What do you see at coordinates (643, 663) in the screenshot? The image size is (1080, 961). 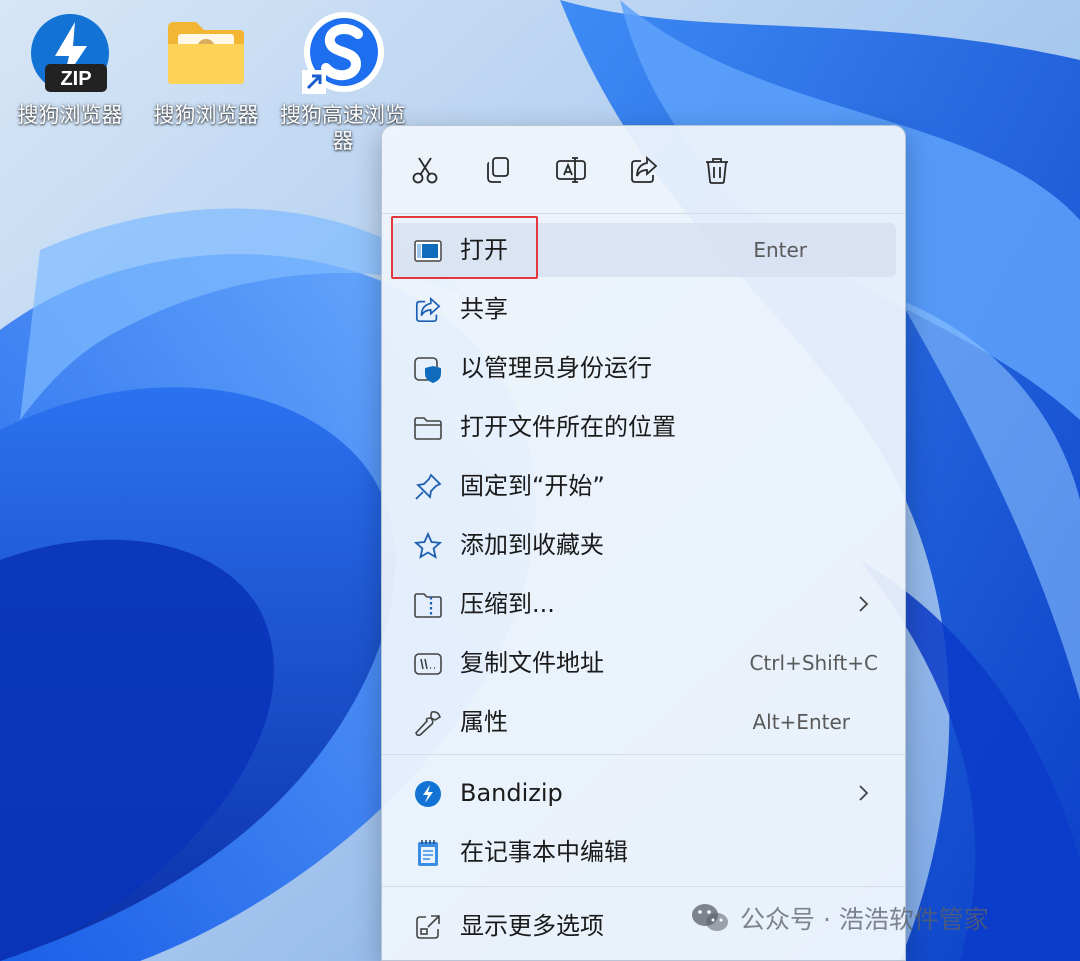 I see `menu-item-copy-file-path: 复制文件地址 Ctrl+Shift+C` at bounding box center [643, 663].